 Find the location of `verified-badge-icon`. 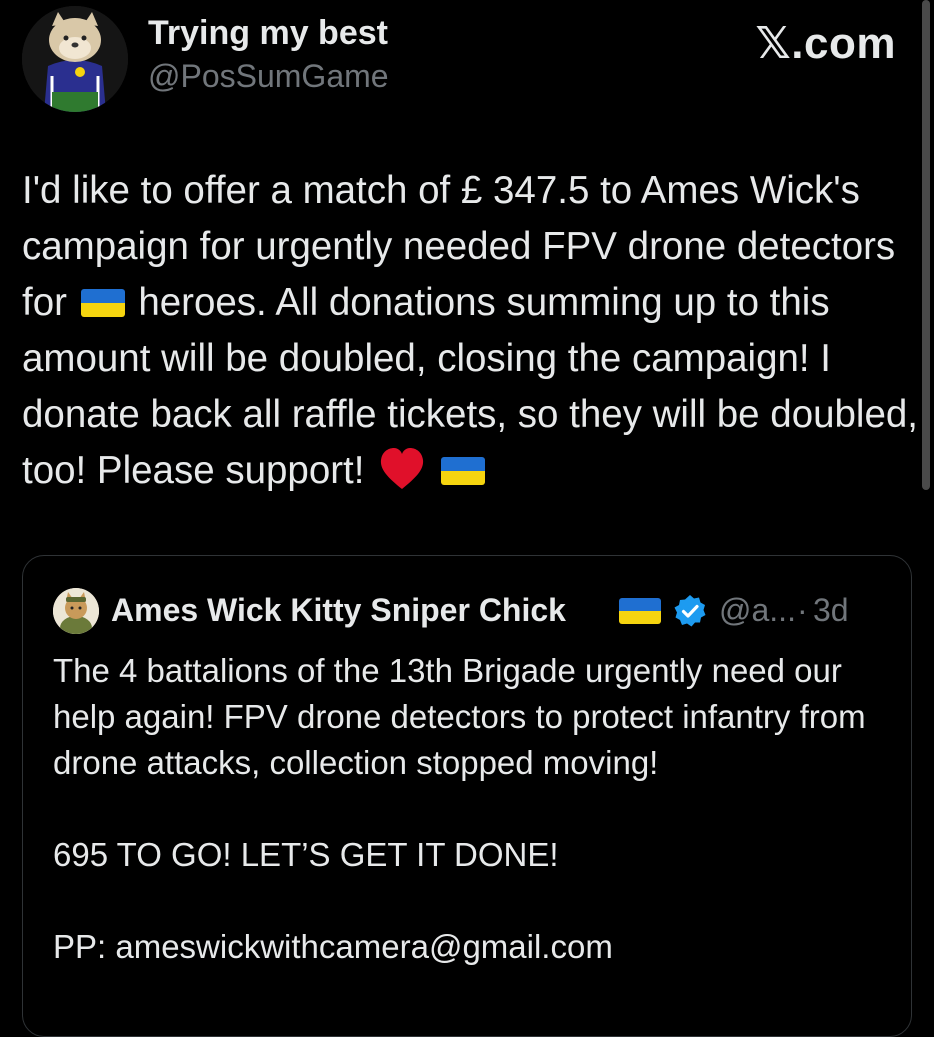

verified-badge-icon is located at coordinates (690, 611).